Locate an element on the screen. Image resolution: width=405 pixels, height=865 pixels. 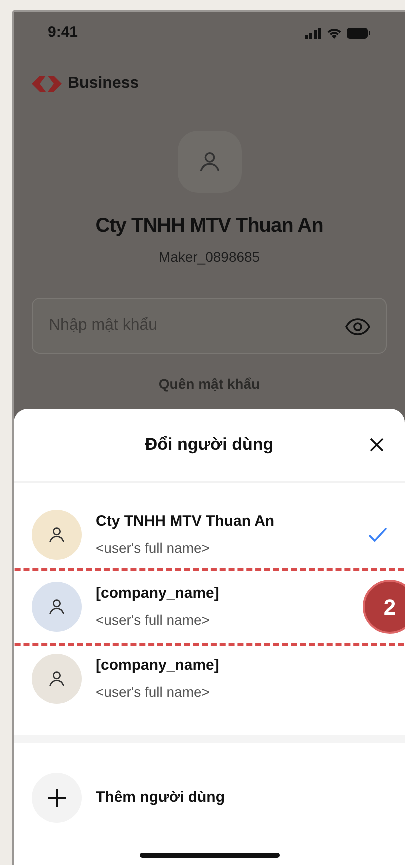
user-row: Cty TNHH MTV Thuan An <user's full name> is located at coordinates (209, 535).